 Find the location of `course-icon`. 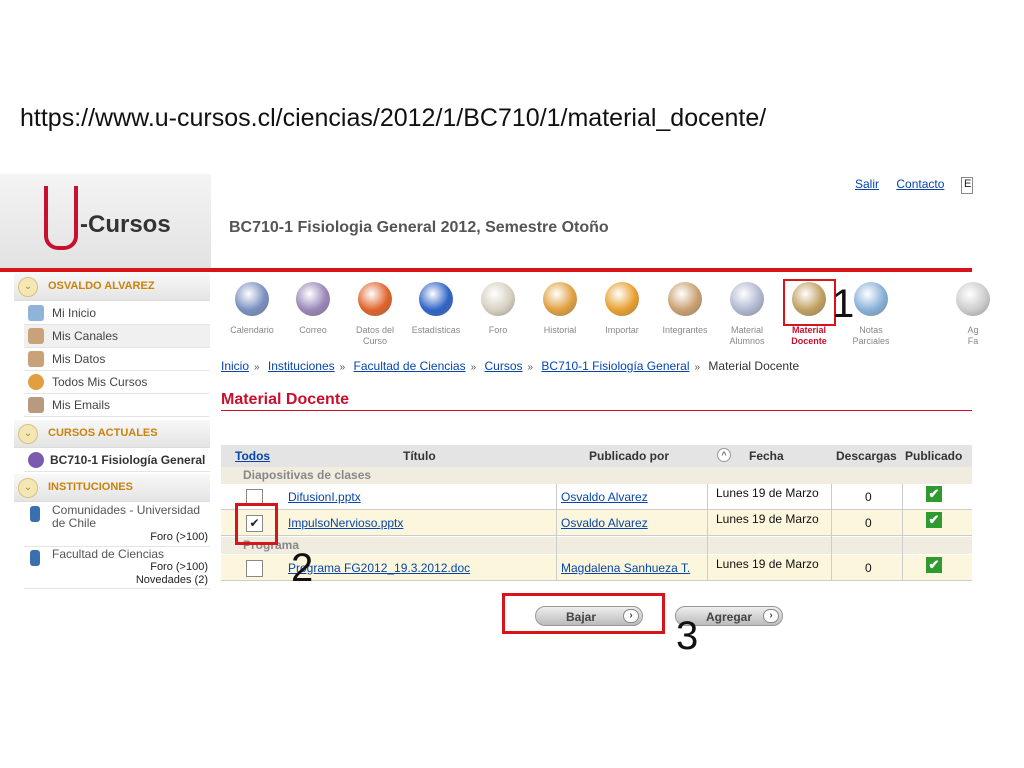

course-icon is located at coordinates (36, 460).